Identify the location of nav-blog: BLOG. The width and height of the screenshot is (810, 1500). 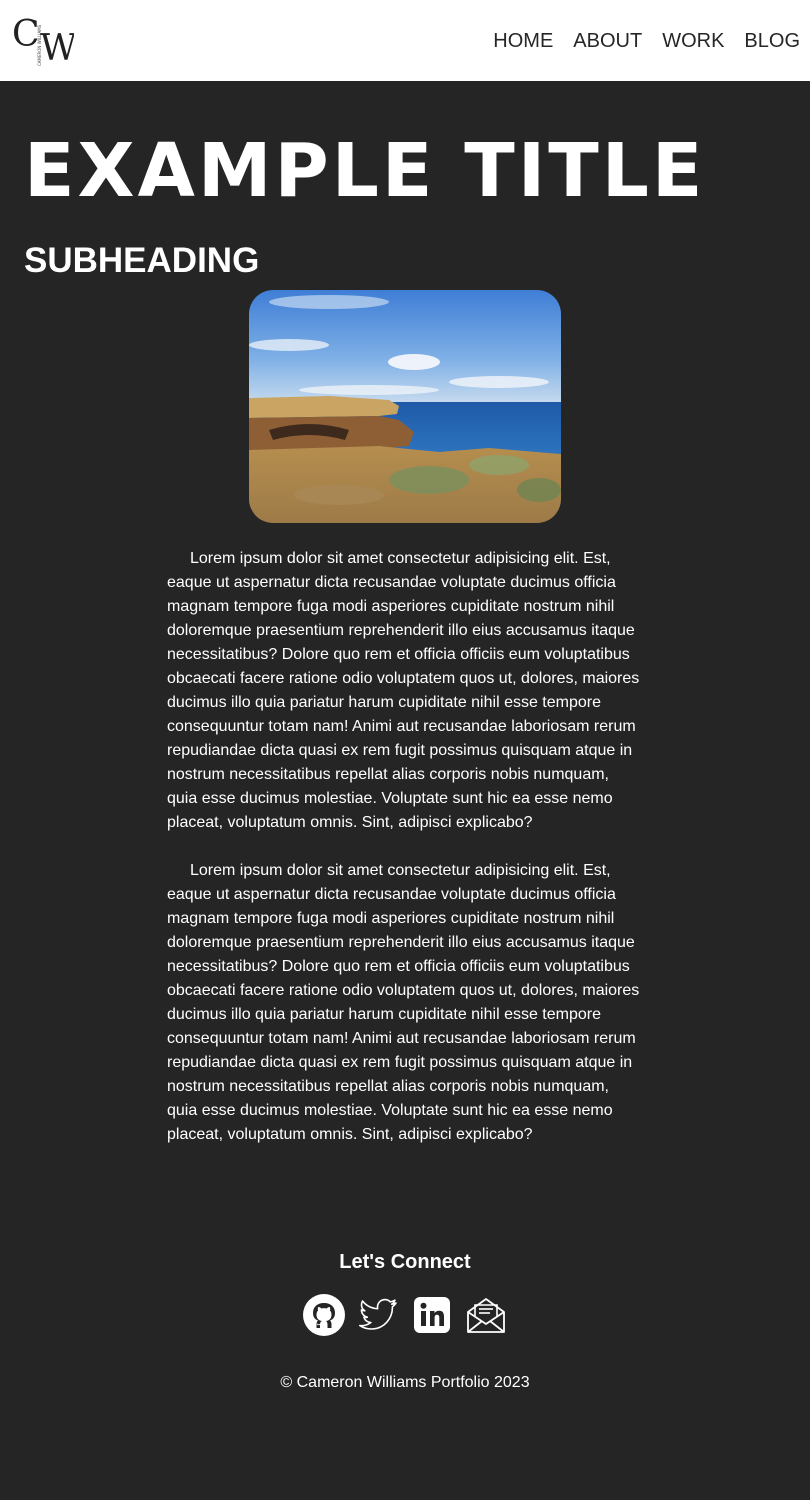
(772, 41).